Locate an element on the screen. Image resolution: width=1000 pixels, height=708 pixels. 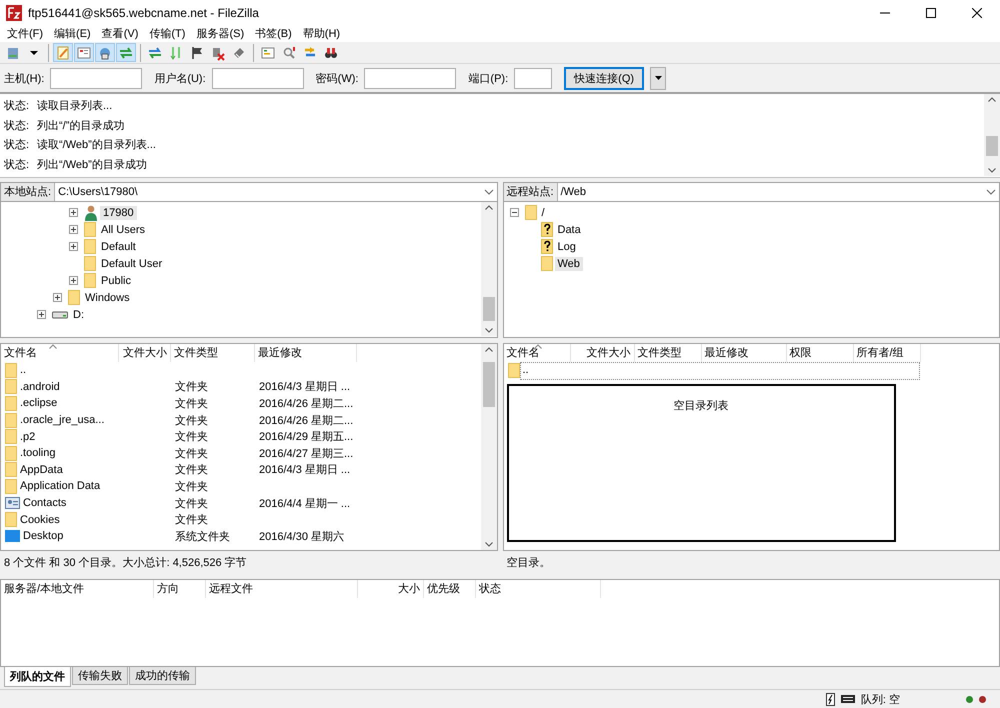
tree-item: Web is located at coordinates (568, 263).